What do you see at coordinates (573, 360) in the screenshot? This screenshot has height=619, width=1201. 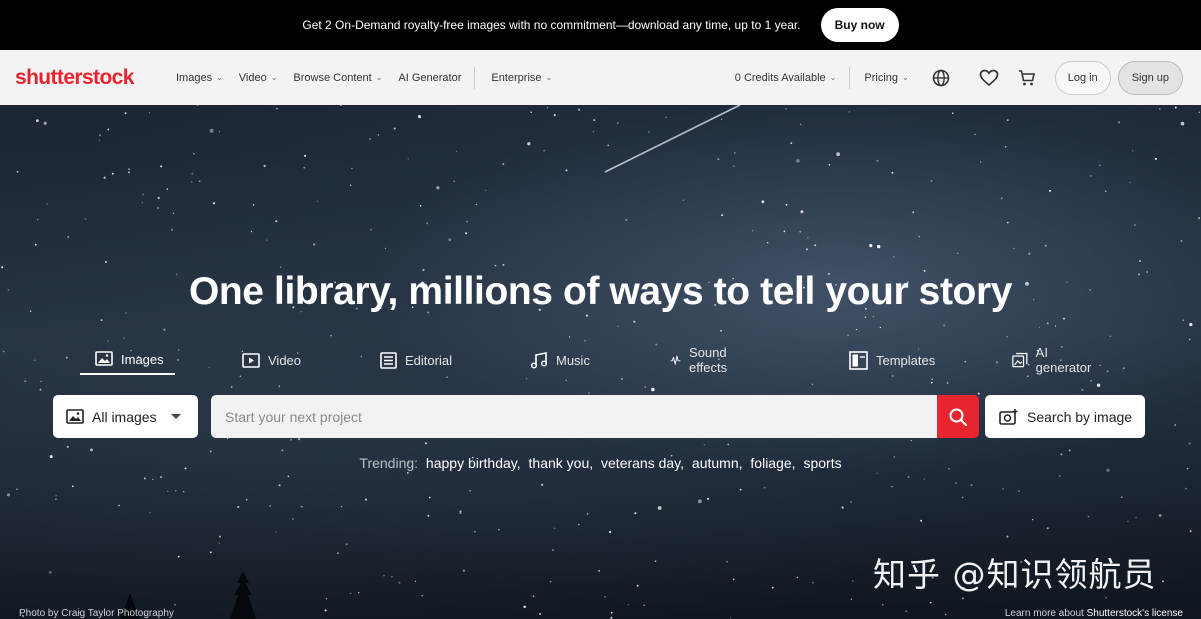 I see `tab-music-label: Music` at bounding box center [573, 360].